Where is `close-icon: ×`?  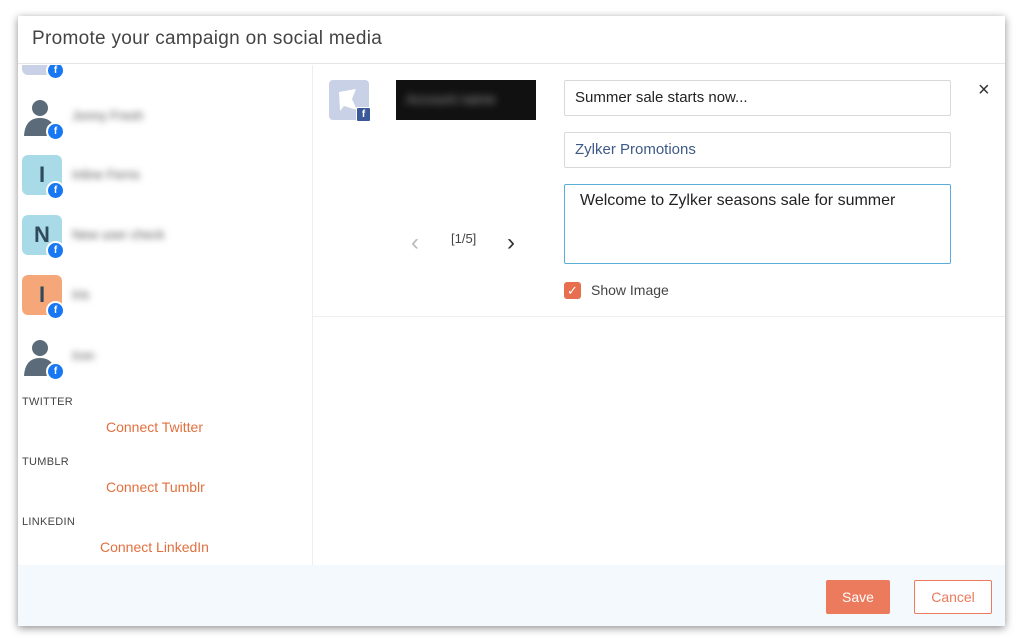
close-icon: × is located at coordinates (984, 90).